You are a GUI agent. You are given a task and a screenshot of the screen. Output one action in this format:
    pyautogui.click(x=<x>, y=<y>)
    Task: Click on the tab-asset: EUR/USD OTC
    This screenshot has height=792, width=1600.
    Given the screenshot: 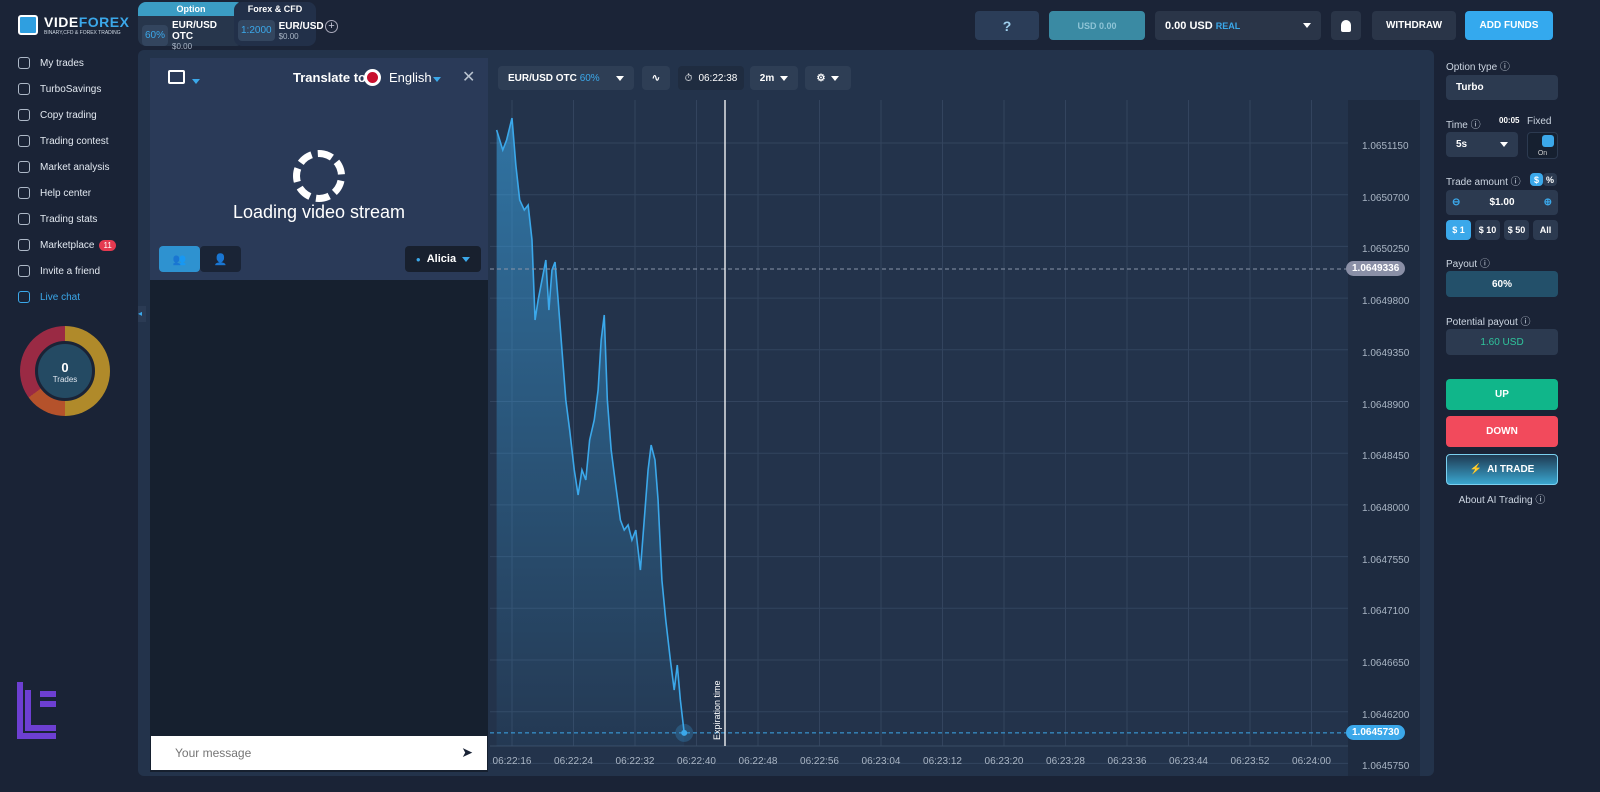 What is the action you would take?
    pyautogui.click(x=195, y=31)
    